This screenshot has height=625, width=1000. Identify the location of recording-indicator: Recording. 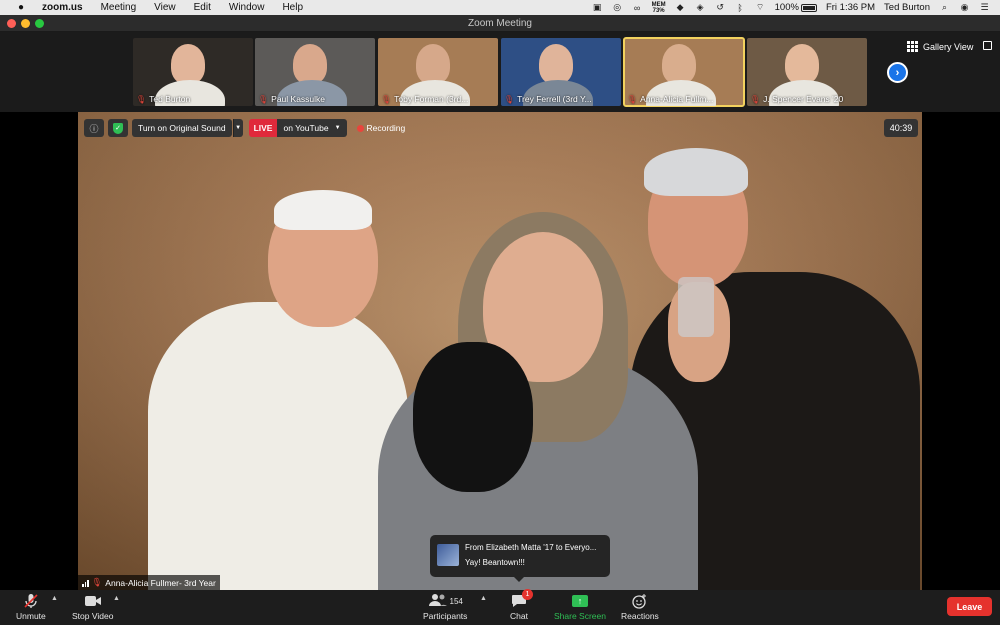
(381, 128).